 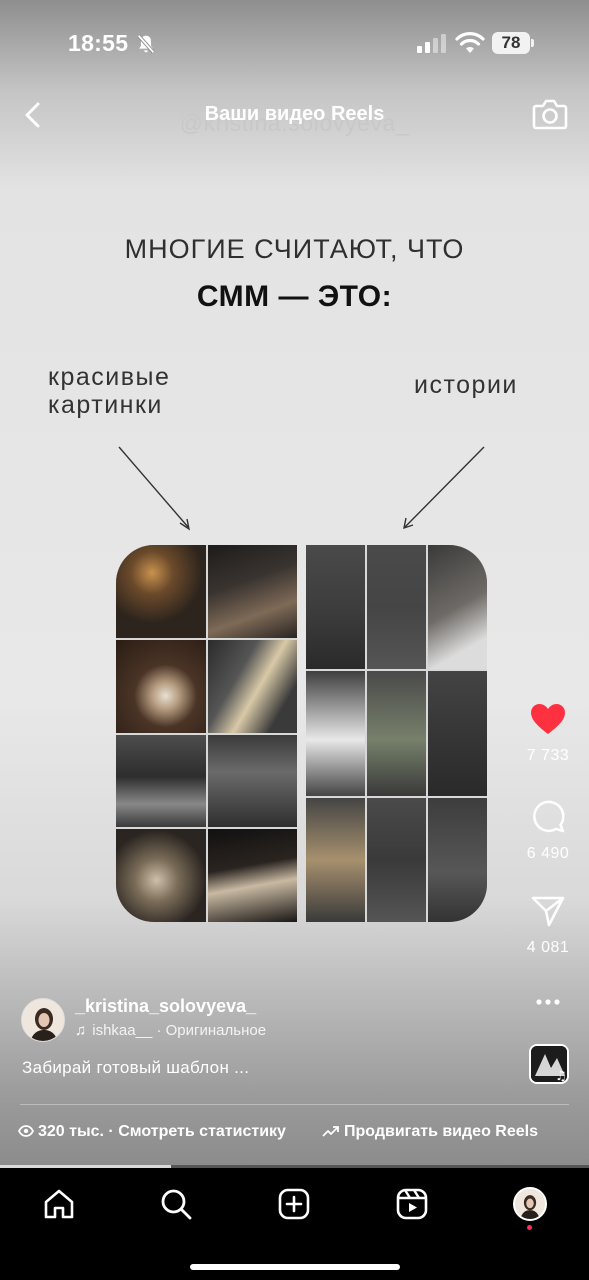 I want to click on photo-blonde-woman, so click(x=252, y=686).